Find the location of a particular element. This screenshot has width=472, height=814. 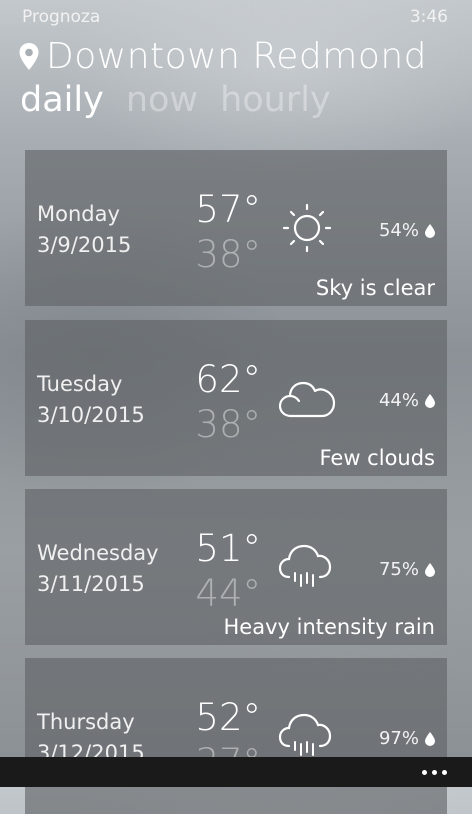

precip-chance: 44% is located at coordinates (407, 400).